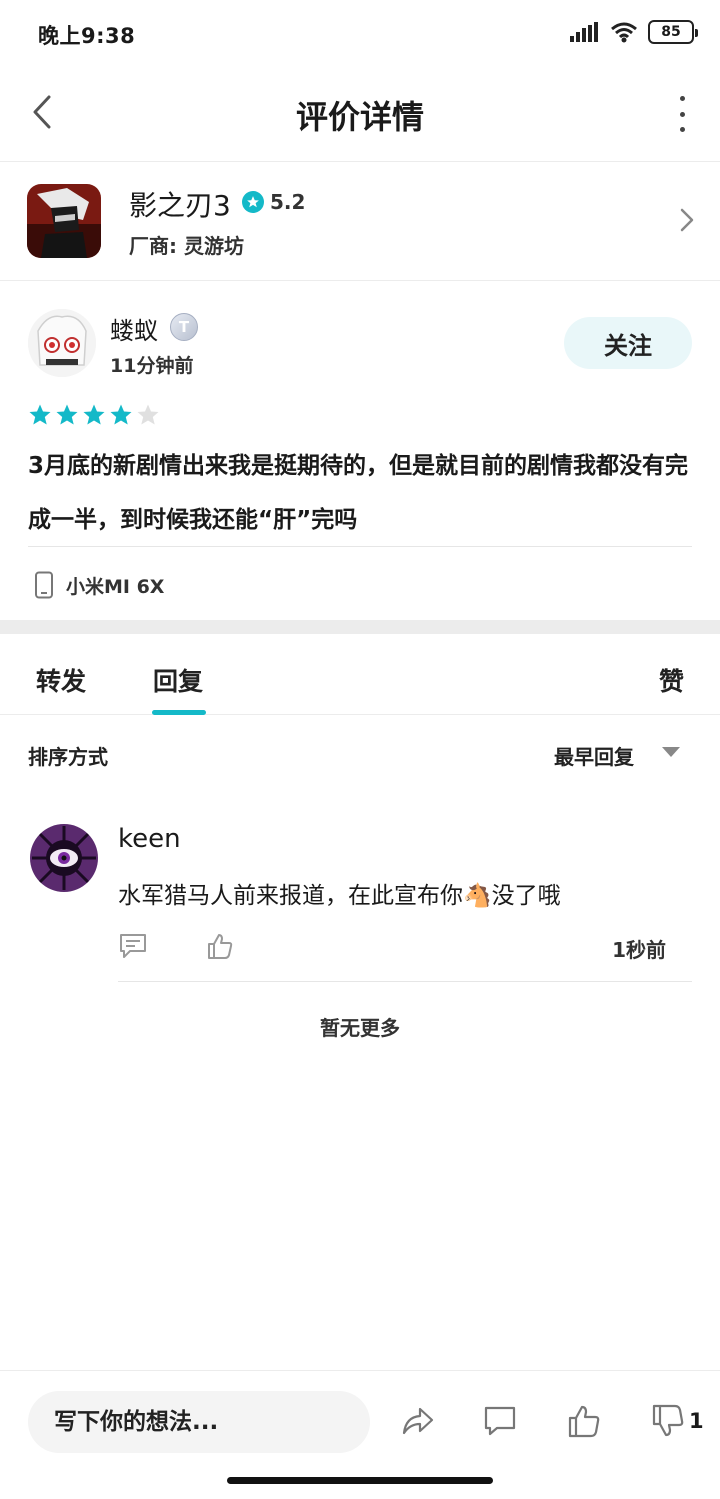  What do you see at coordinates (199, 1422) in the screenshot?
I see `comment-input` at bounding box center [199, 1422].